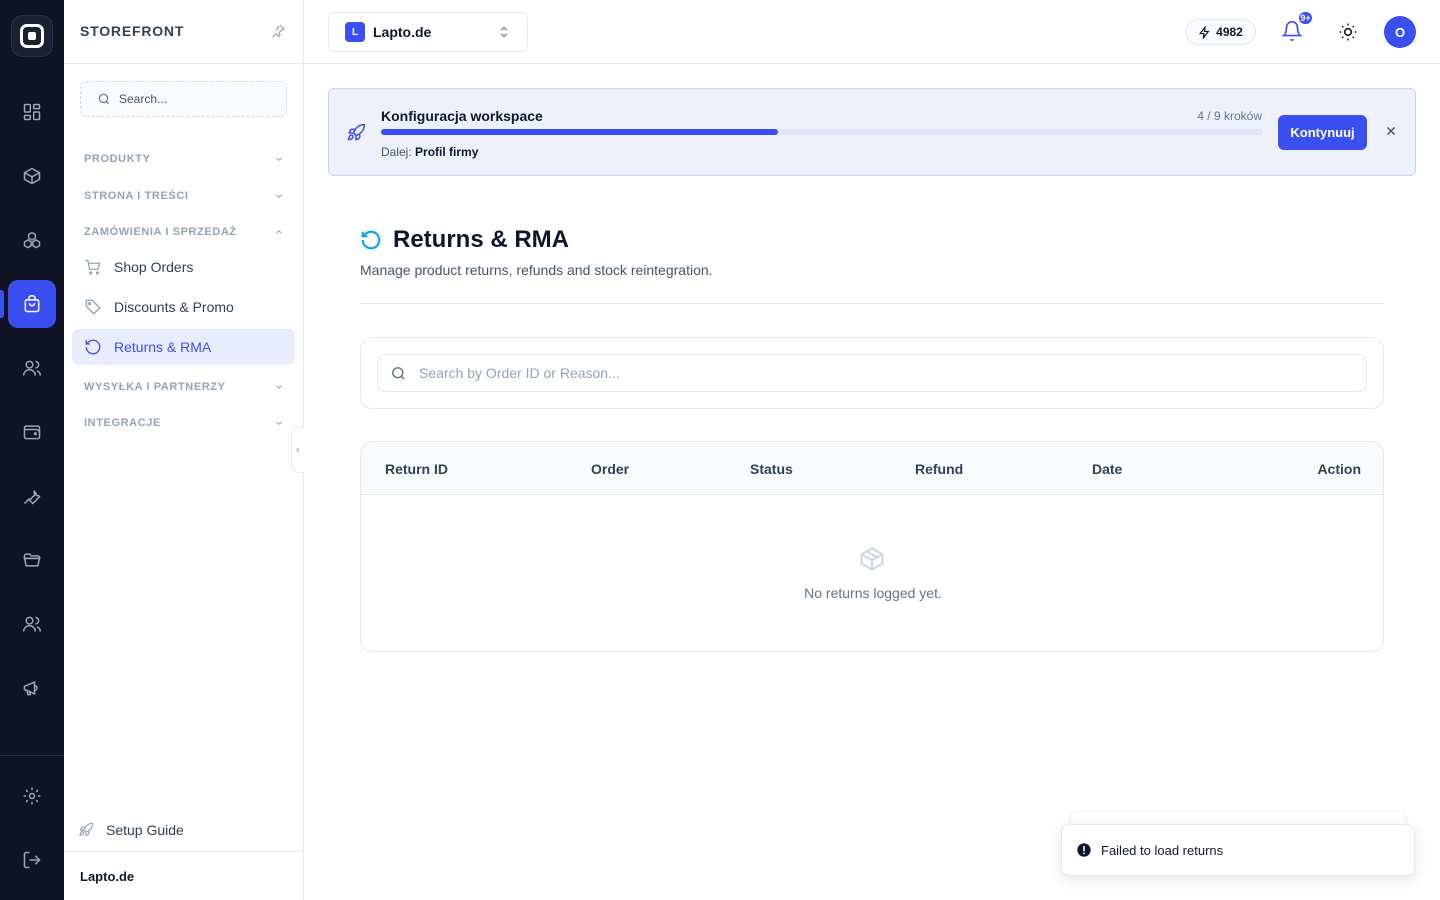 The image size is (1440, 900). I want to click on cart-icon, so click(93, 267).